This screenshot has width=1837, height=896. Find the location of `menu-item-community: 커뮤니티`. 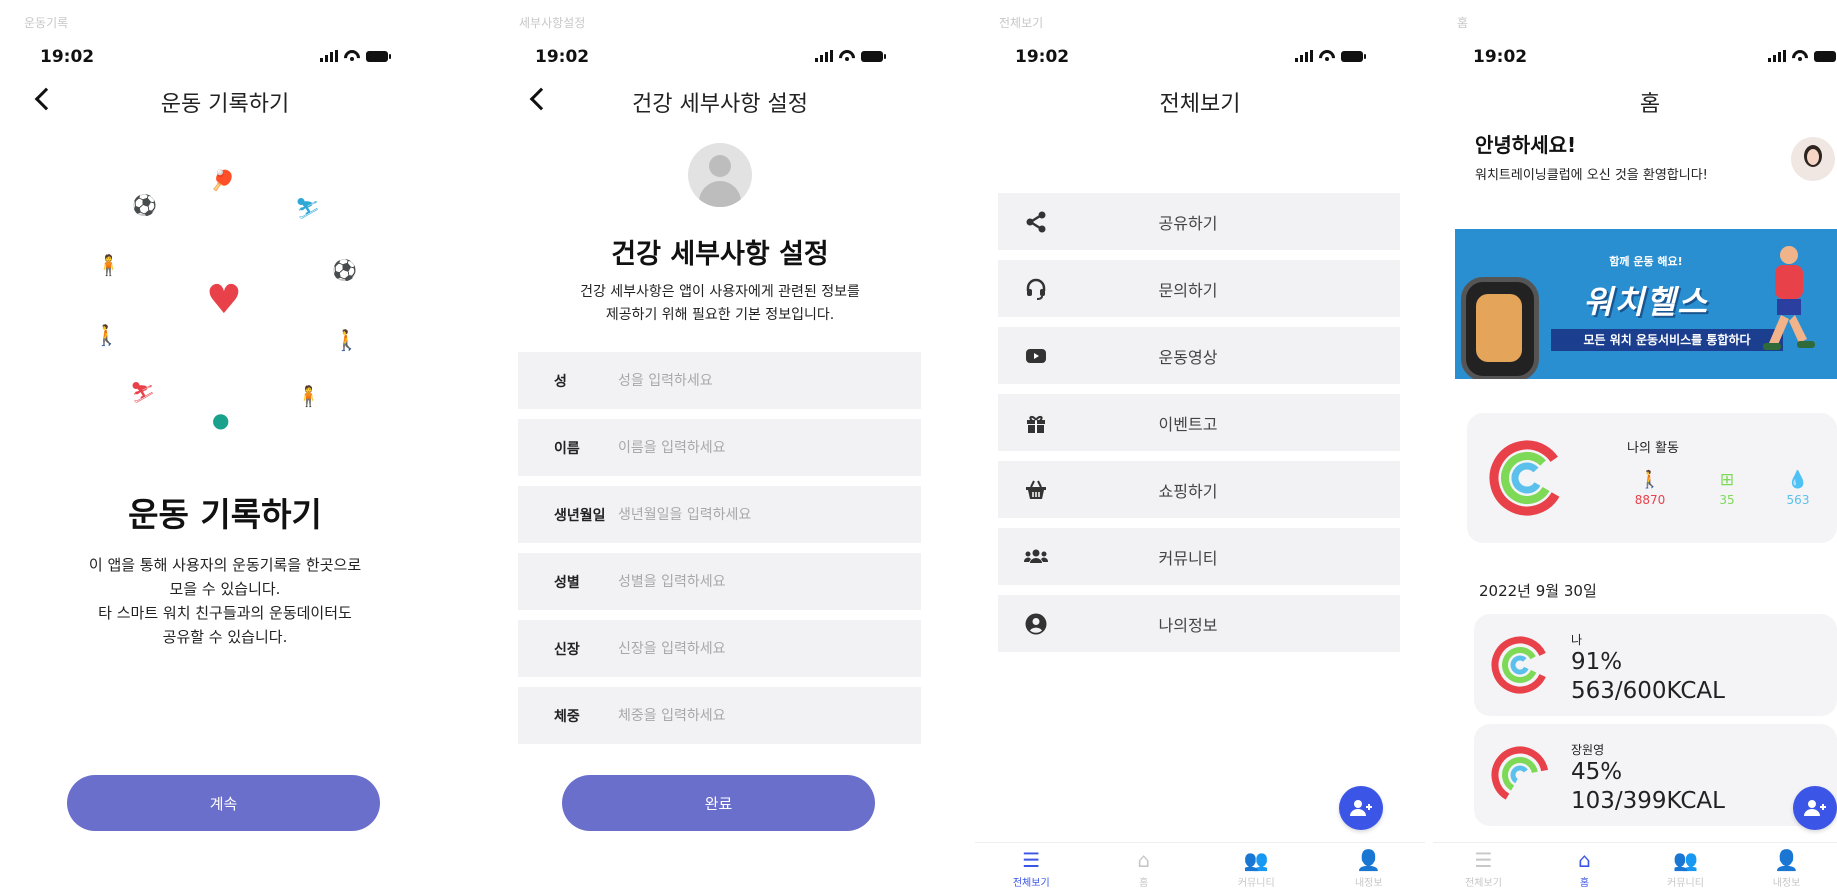

menu-item-community: 커뮤니티 is located at coordinates (1199, 556).